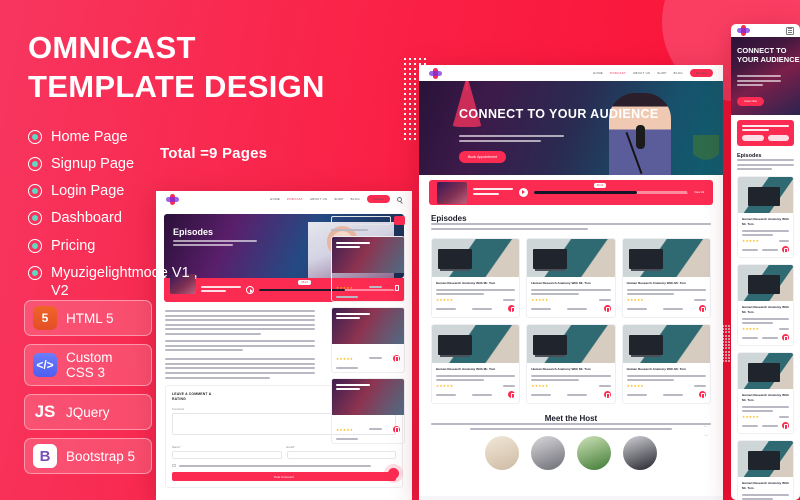  Describe the element at coordinates (759, 82) in the screenshot. I see `hero-subtitle` at that location.